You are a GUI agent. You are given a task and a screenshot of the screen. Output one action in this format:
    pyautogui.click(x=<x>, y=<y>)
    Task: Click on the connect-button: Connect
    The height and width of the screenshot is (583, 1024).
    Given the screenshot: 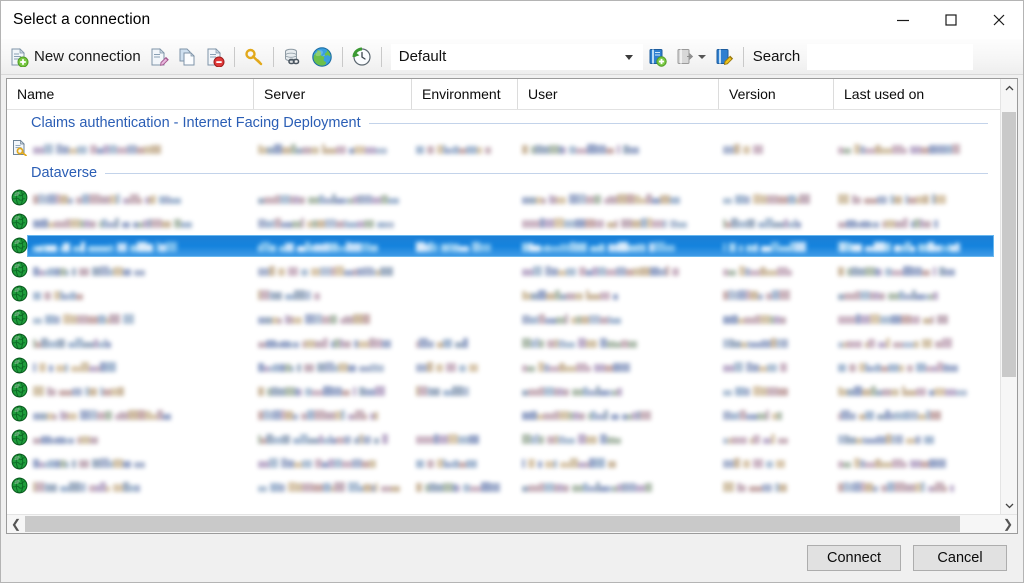 What is the action you would take?
    pyautogui.click(x=854, y=558)
    